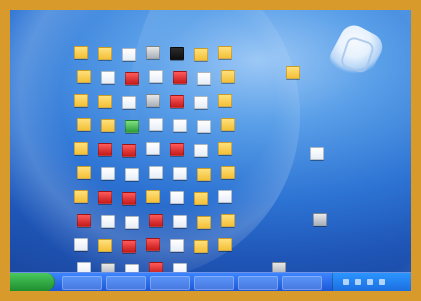 This screenshot has height=301, width=421. Describe the element at coordinates (32, 282) in the screenshot. I see `start-button` at that location.